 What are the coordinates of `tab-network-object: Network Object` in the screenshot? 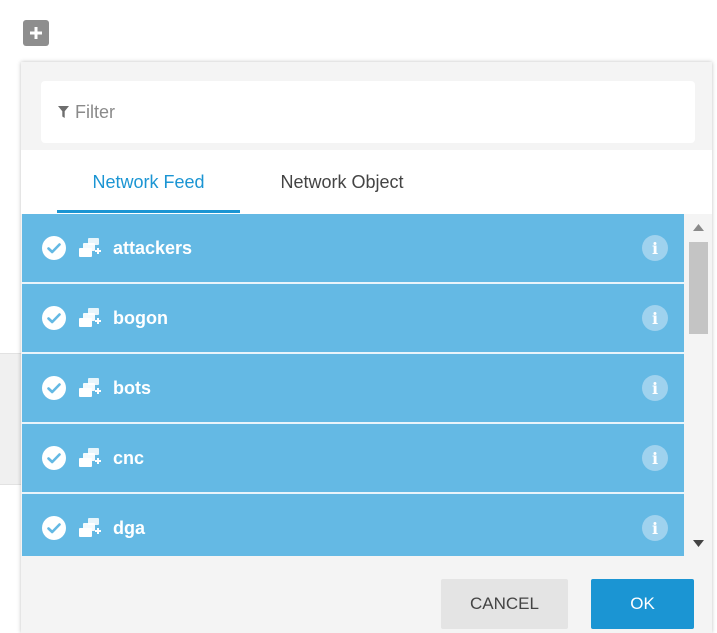 It's located at (342, 182).